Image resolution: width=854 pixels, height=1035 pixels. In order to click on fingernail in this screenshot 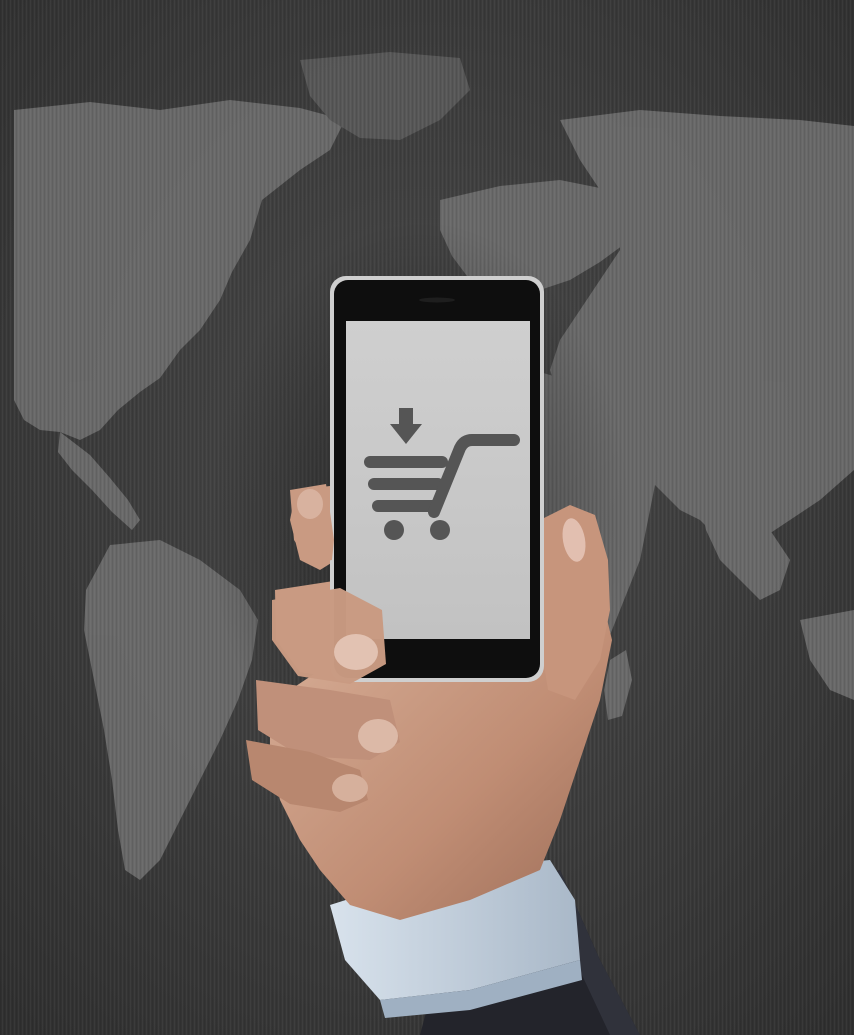, I will do `click(356, 652)`.